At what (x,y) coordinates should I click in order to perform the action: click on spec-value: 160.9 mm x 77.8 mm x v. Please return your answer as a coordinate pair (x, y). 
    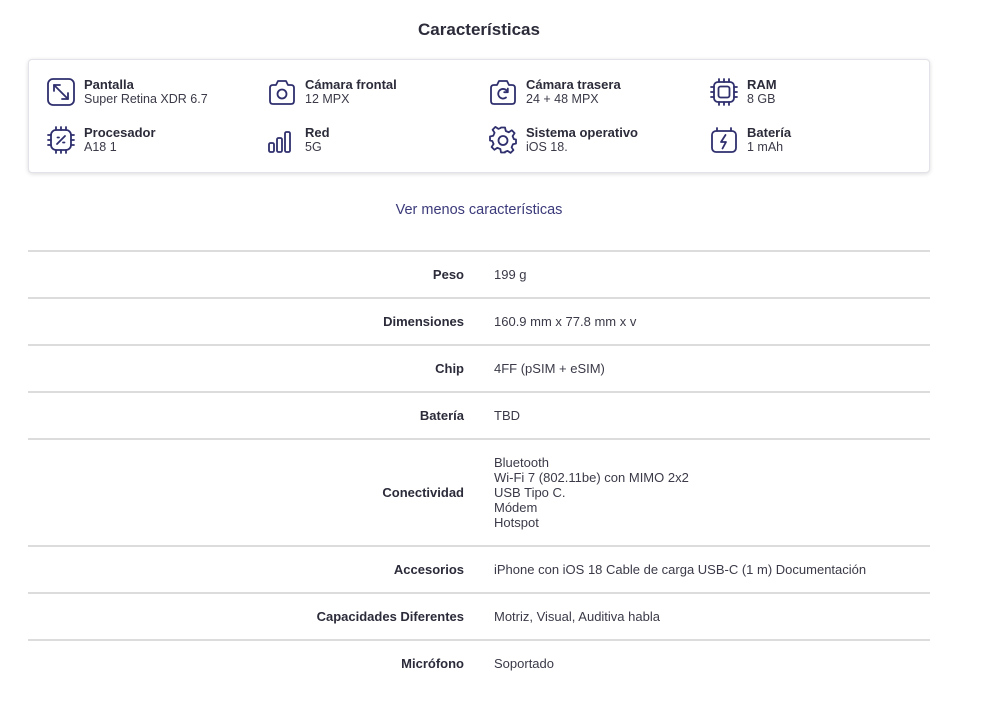
    Looking at the image, I should click on (565, 321).